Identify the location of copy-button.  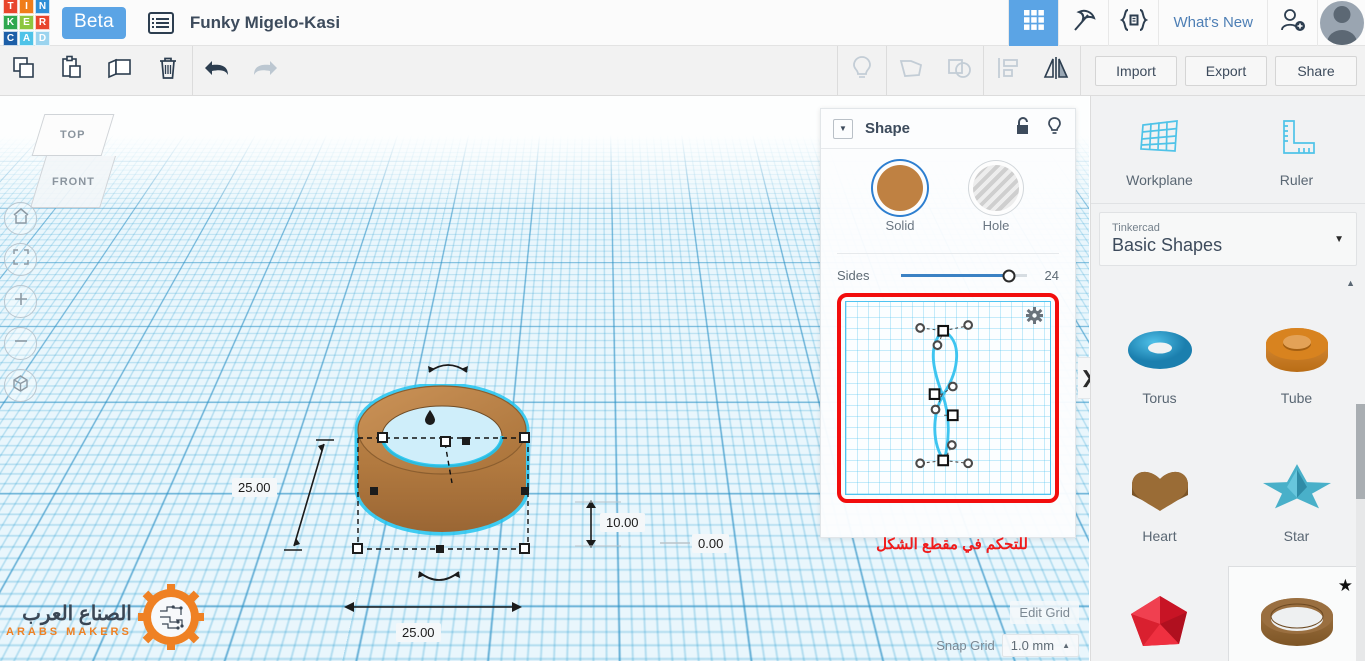
(24, 71).